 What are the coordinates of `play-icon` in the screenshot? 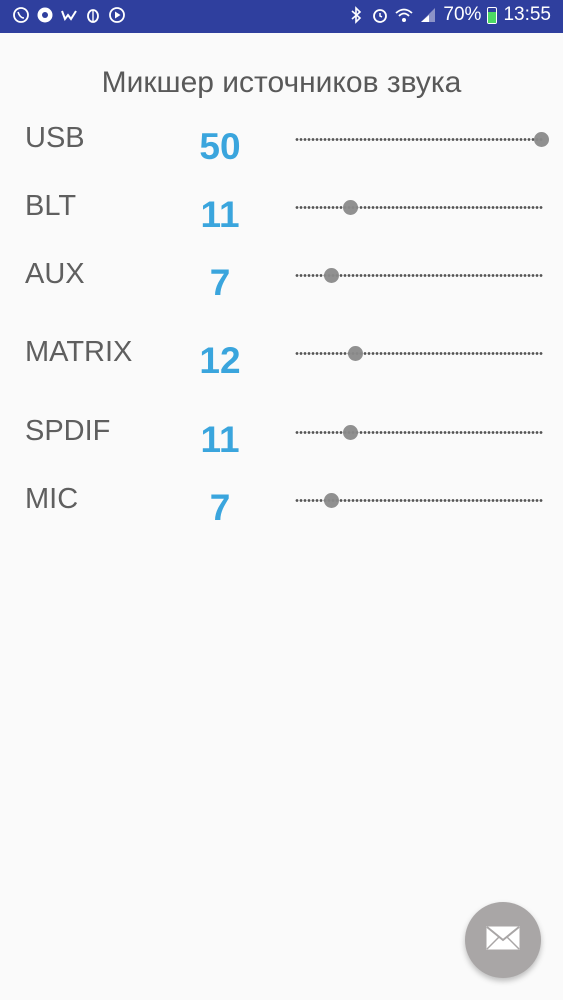 It's located at (117, 15).